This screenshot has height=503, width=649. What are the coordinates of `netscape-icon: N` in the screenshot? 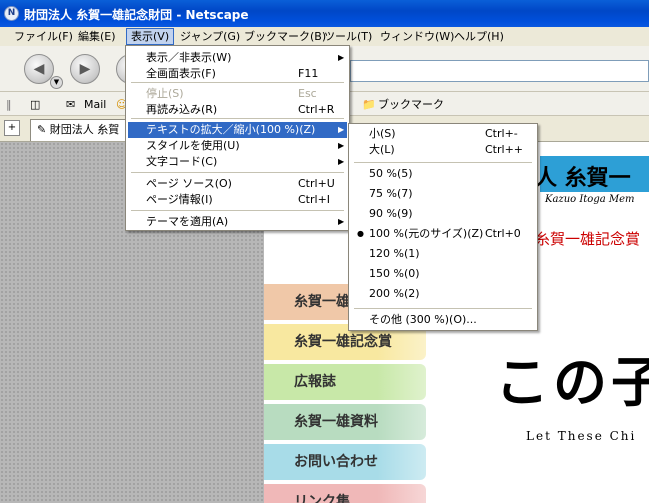 It's located at (11, 13).